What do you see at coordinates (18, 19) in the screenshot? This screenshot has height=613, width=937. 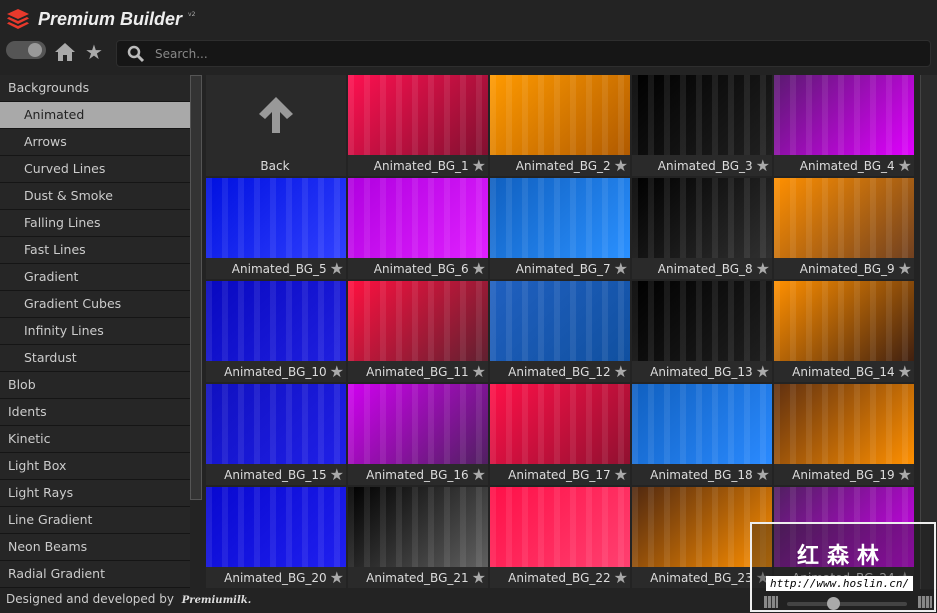 I see `layers-logo-icon` at bounding box center [18, 19].